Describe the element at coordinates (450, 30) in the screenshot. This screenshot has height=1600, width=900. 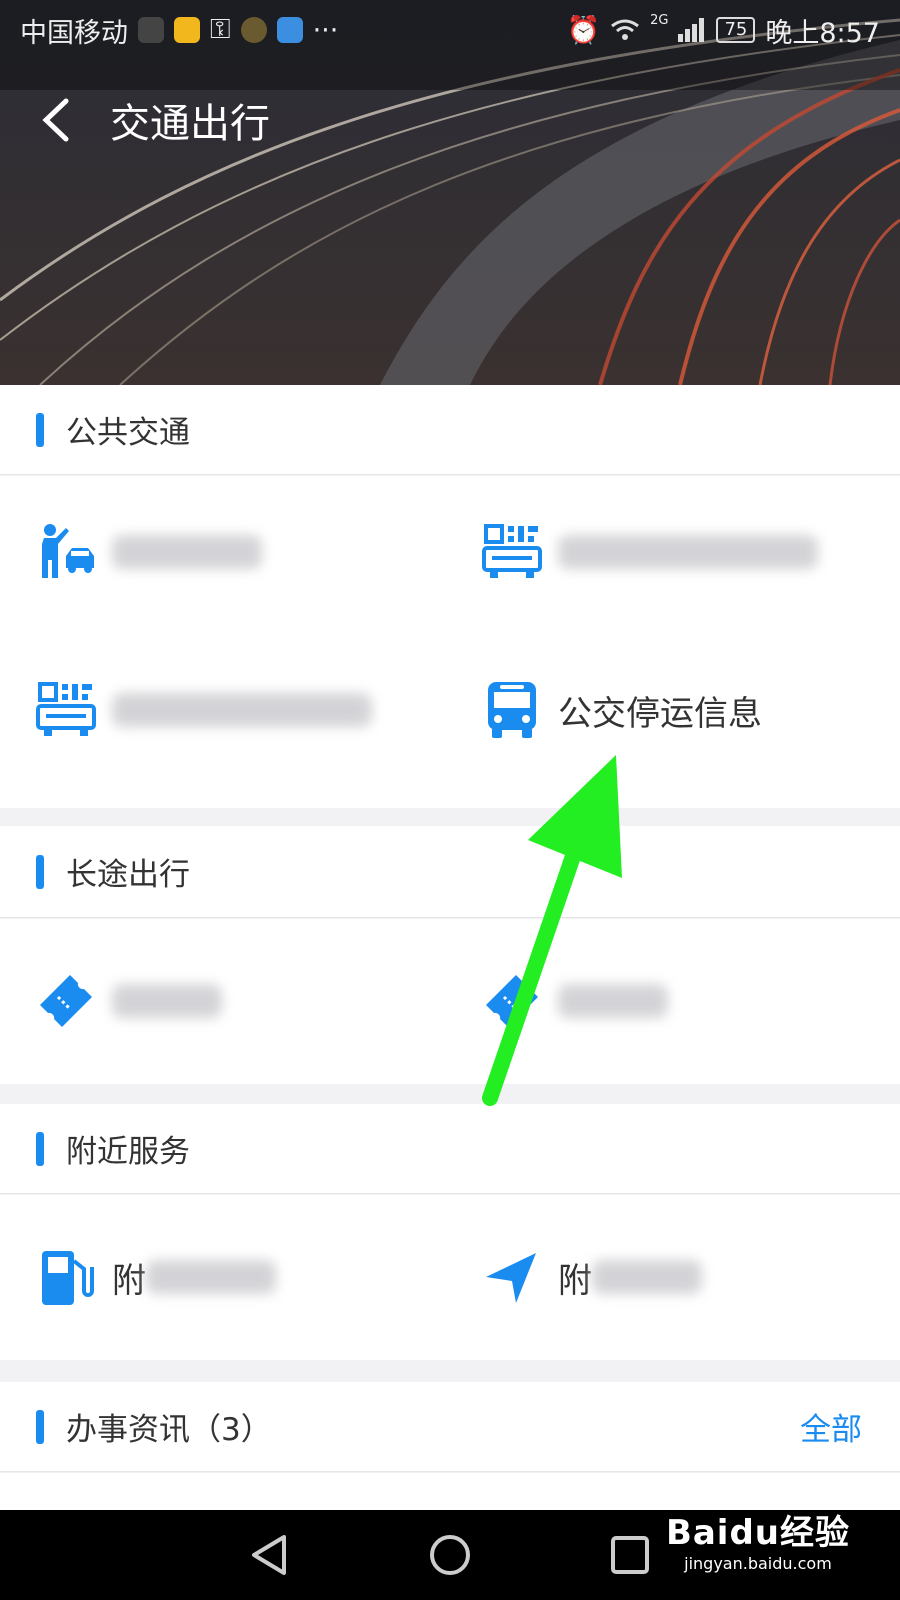
I see `status-bar: 中国移动 ⚿ ··· ⏰ 2G 75 晚上8:57` at that location.